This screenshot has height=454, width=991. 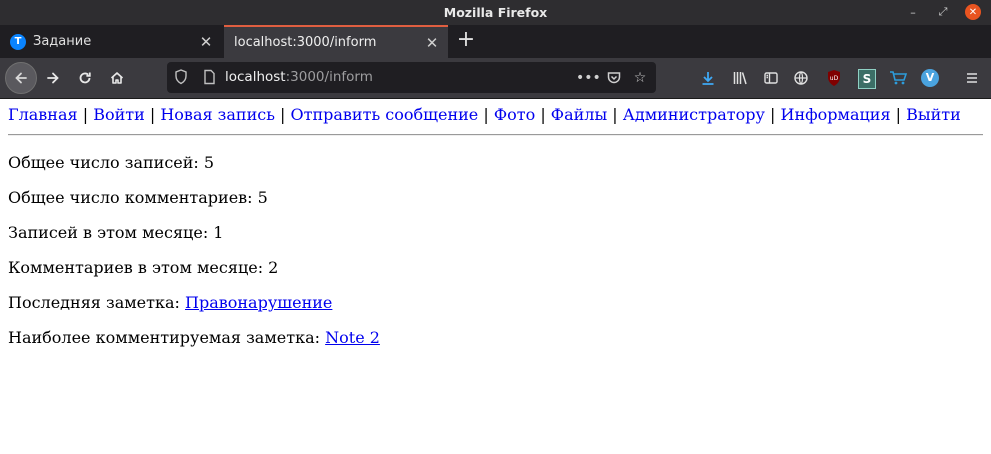 What do you see at coordinates (97, 302) in the screenshot?
I see `last-note-label: Последняя заметка:` at bounding box center [97, 302].